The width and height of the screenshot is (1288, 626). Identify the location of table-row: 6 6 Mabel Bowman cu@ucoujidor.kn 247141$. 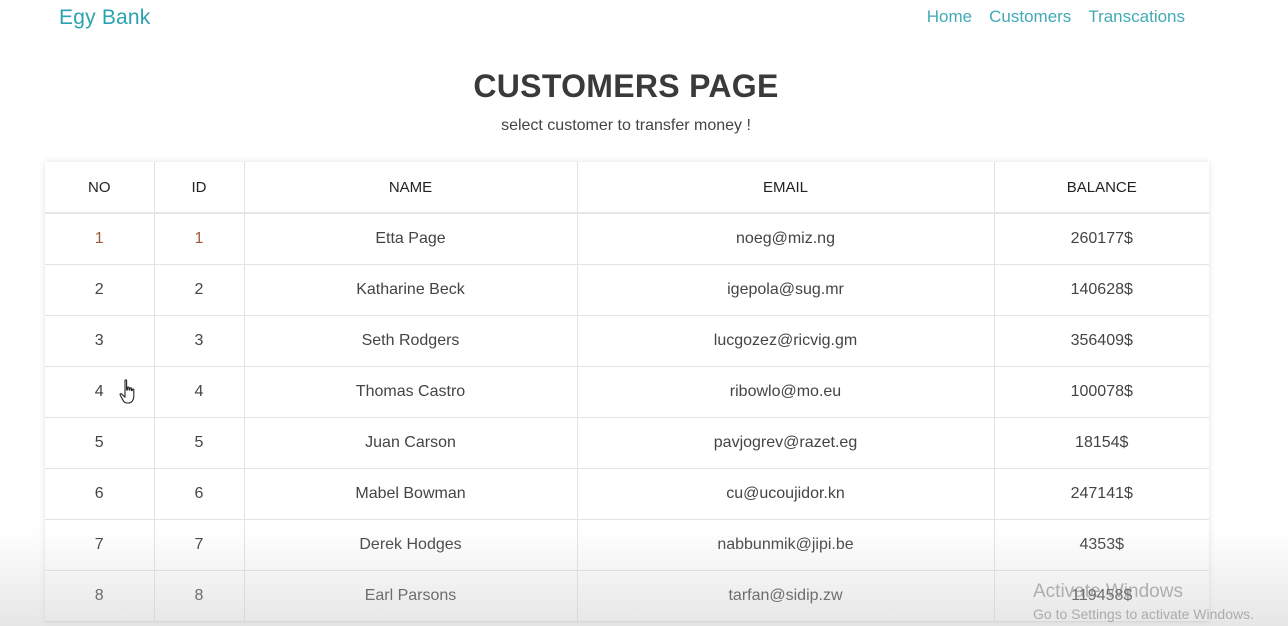
(627, 494).